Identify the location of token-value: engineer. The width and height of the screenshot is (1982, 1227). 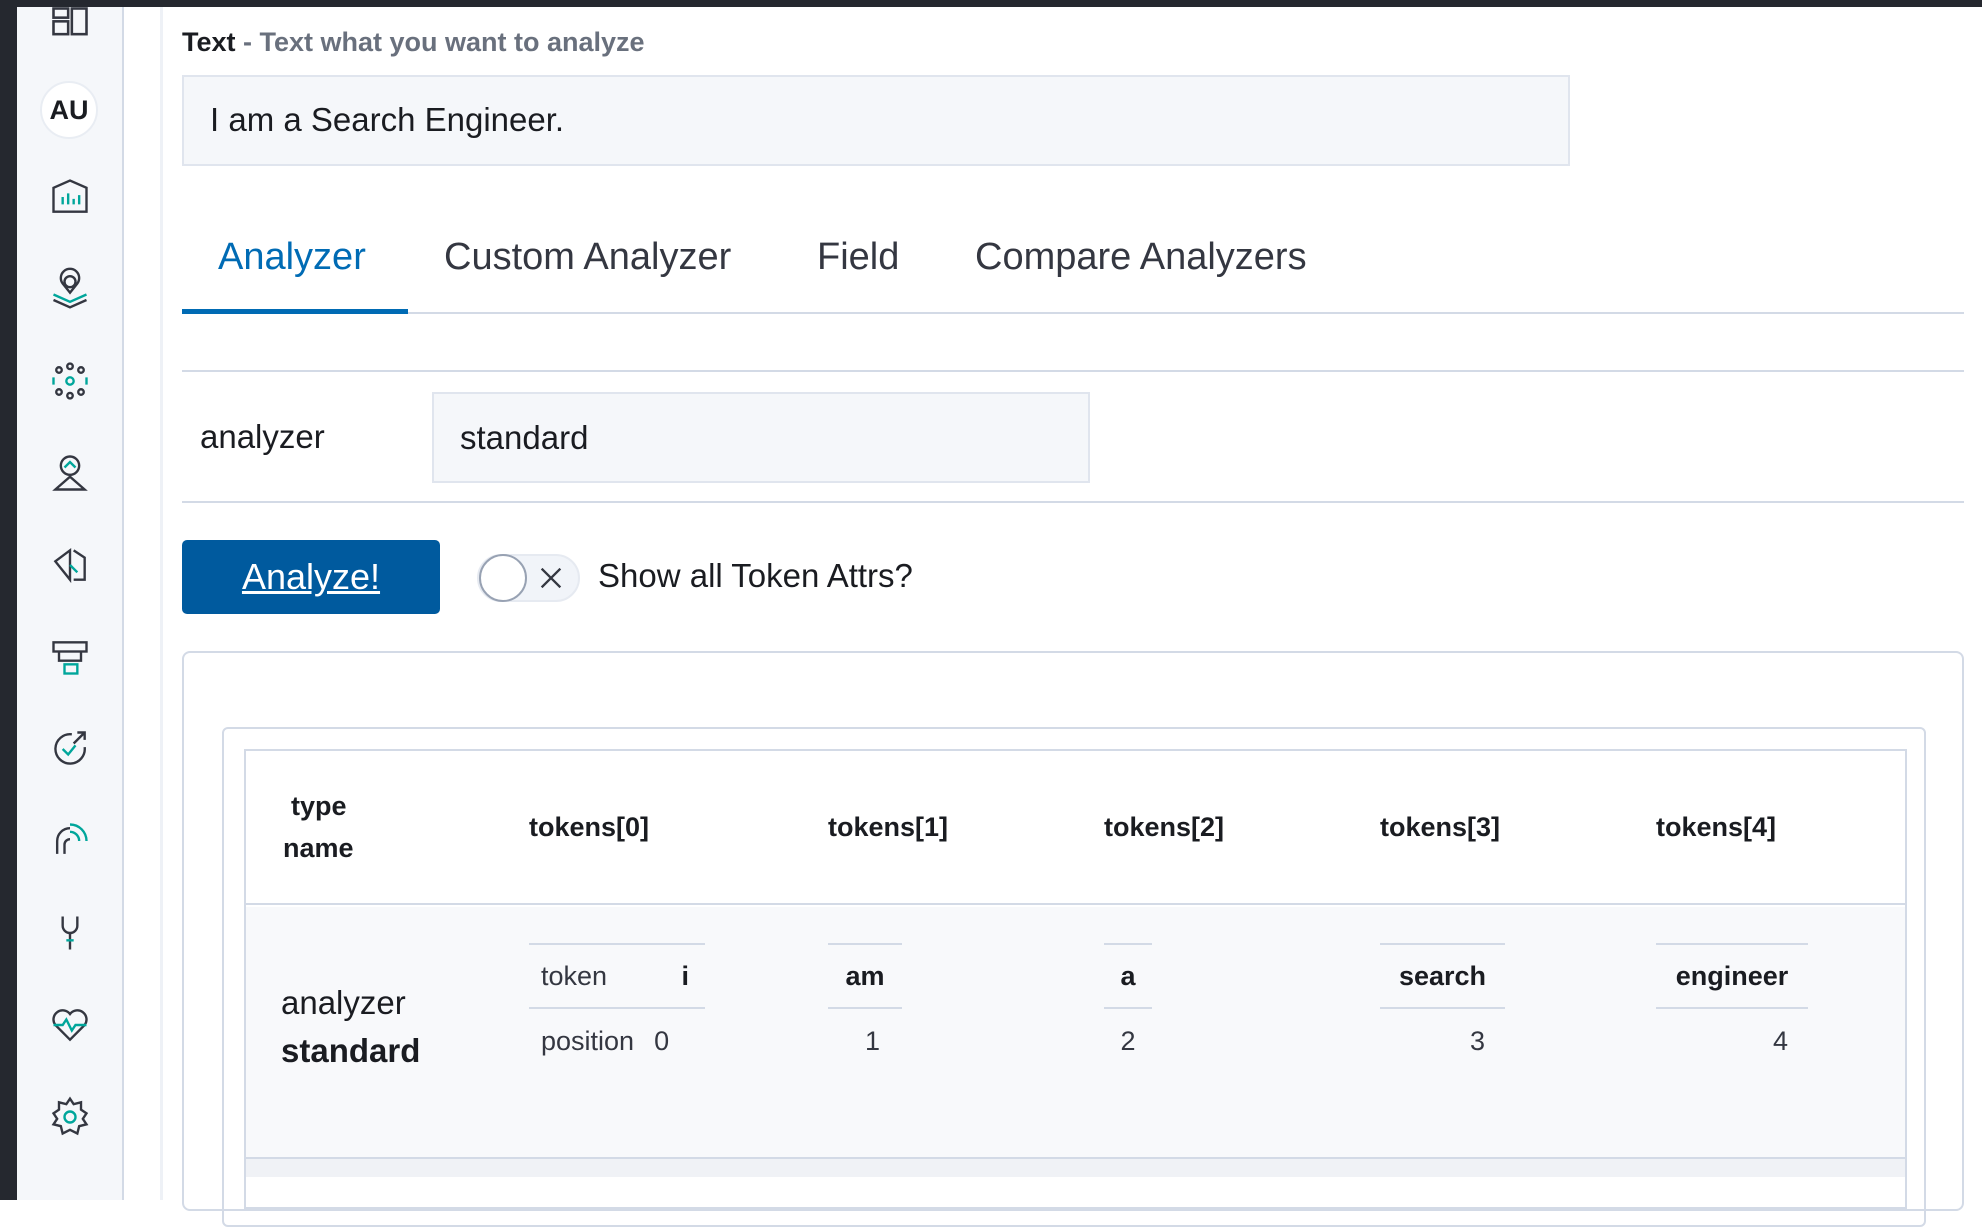
(1732, 975).